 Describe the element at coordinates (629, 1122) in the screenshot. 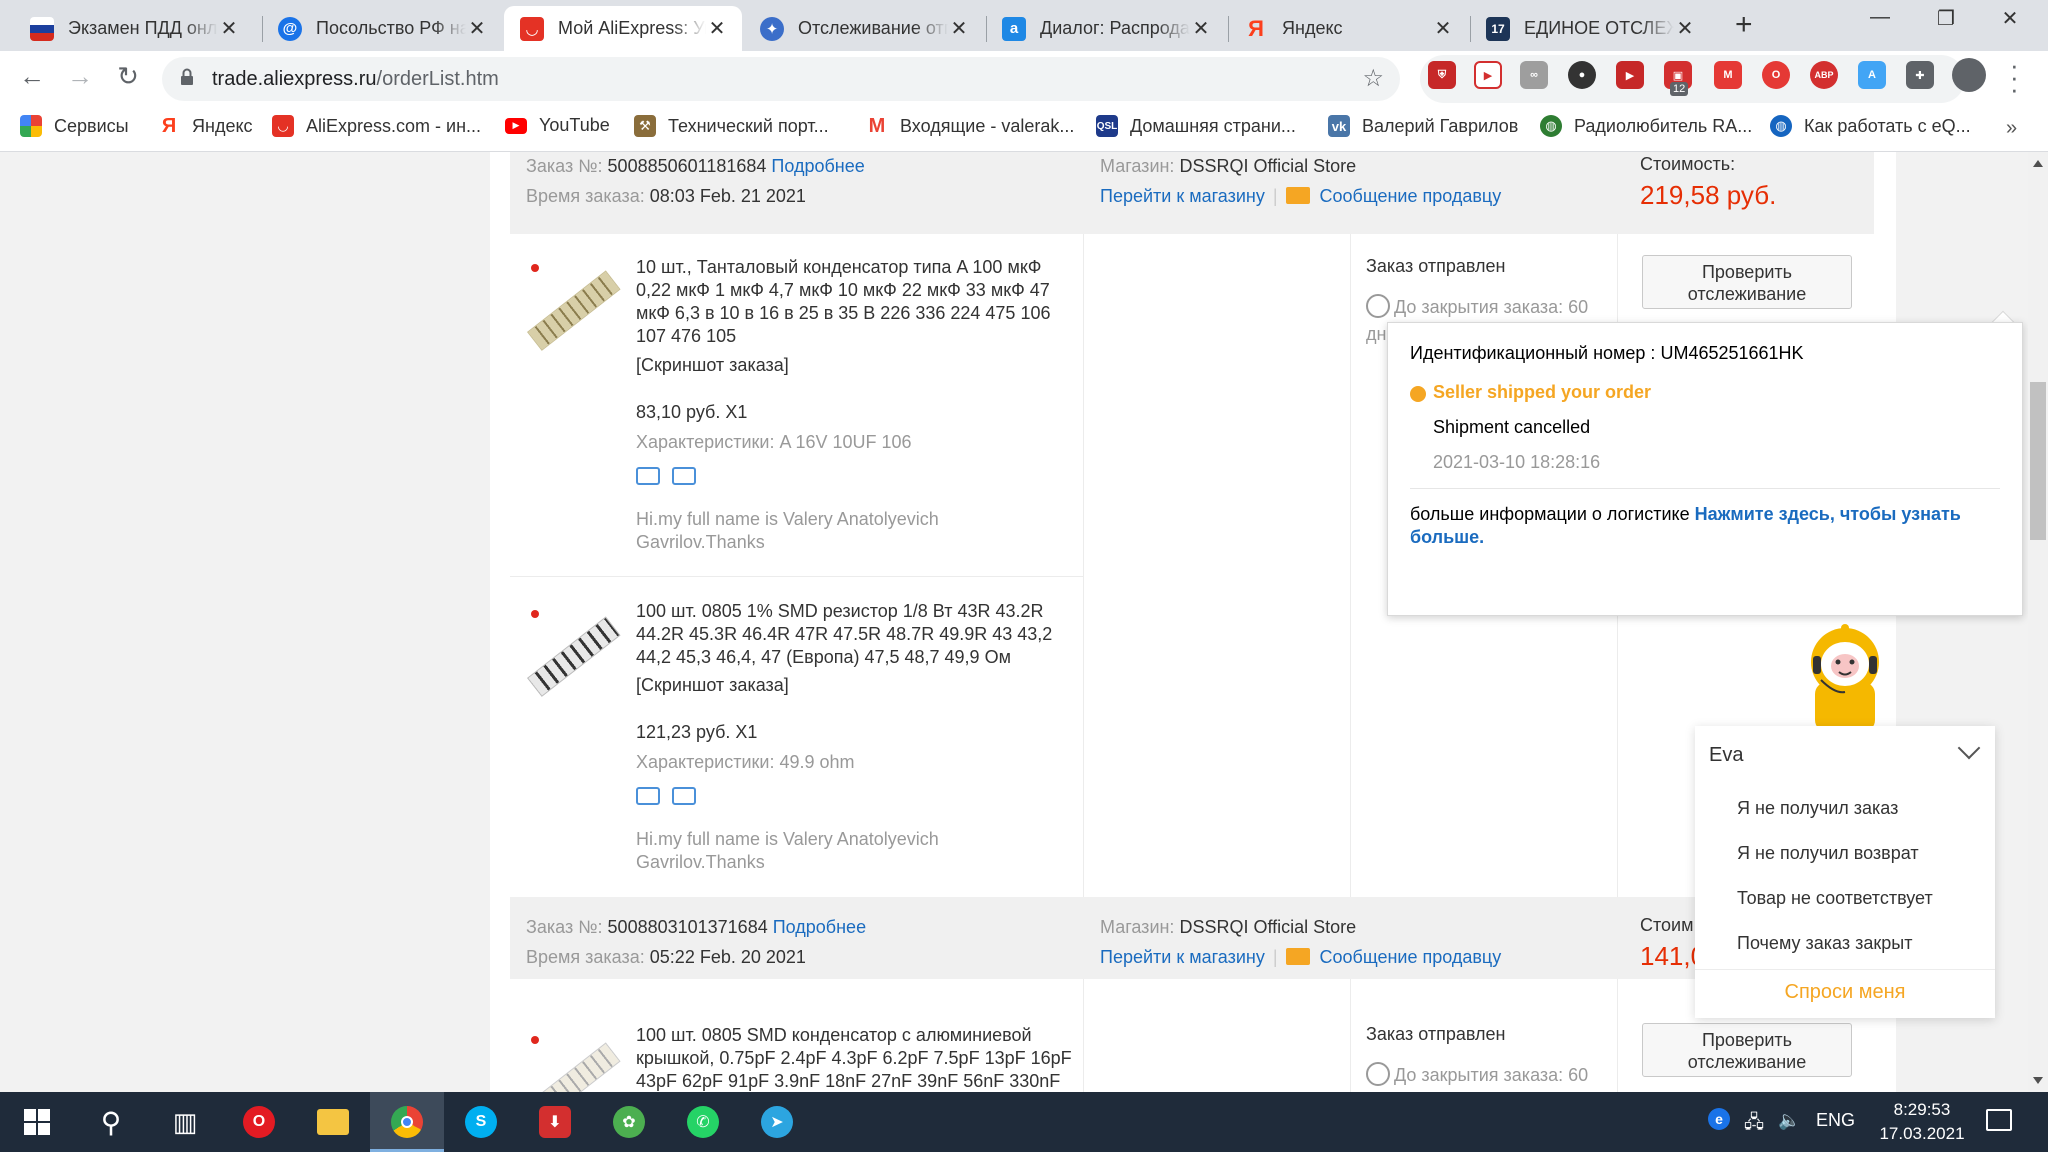

I see `taskbar-icq: ✿` at that location.